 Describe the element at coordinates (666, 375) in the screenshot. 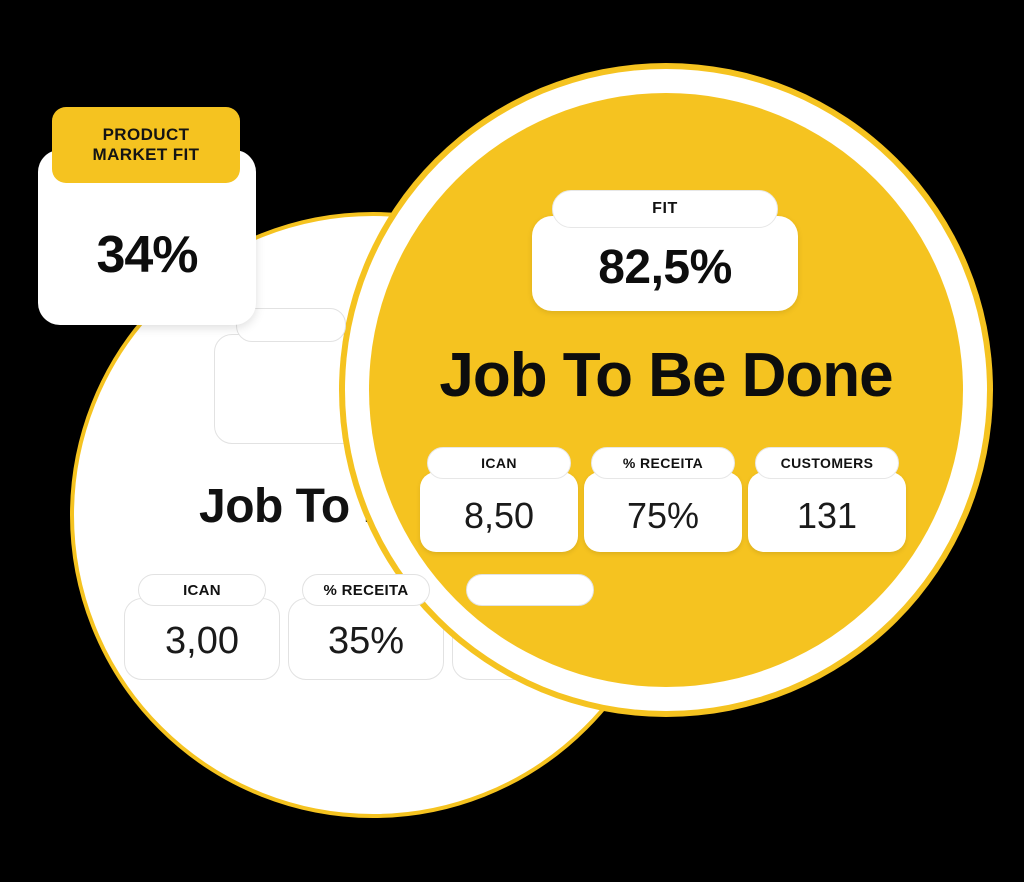

I see `active-circle-title: Job To Be Done` at that location.